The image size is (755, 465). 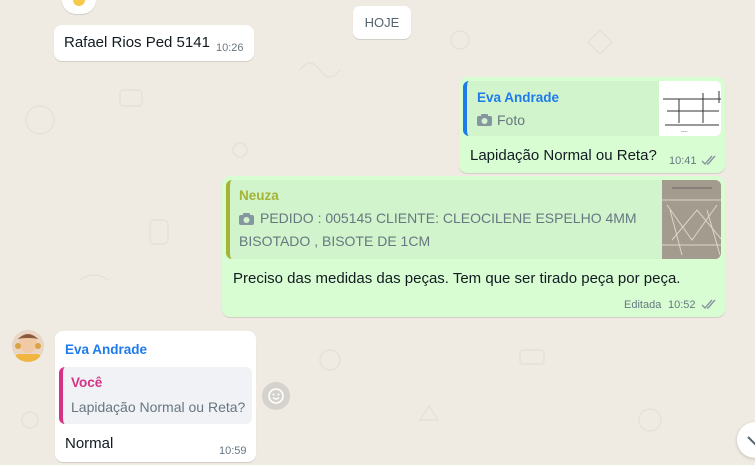 What do you see at coordinates (233, 451) in the screenshot?
I see `message-time: 10:59` at bounding box center [233, 451].